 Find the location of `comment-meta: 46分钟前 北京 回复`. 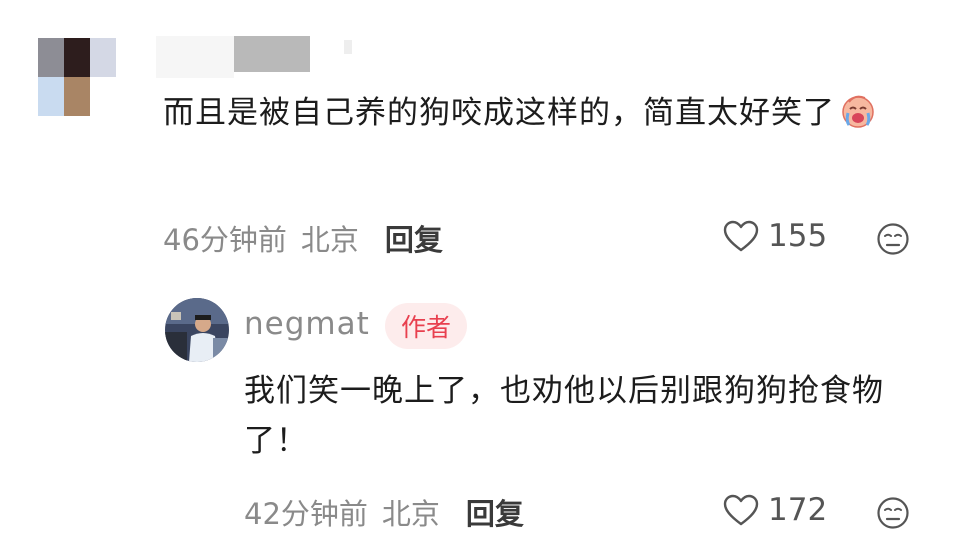

comment-meta: 46分钟前 北京 回复 is located at coordinates (303, 238).